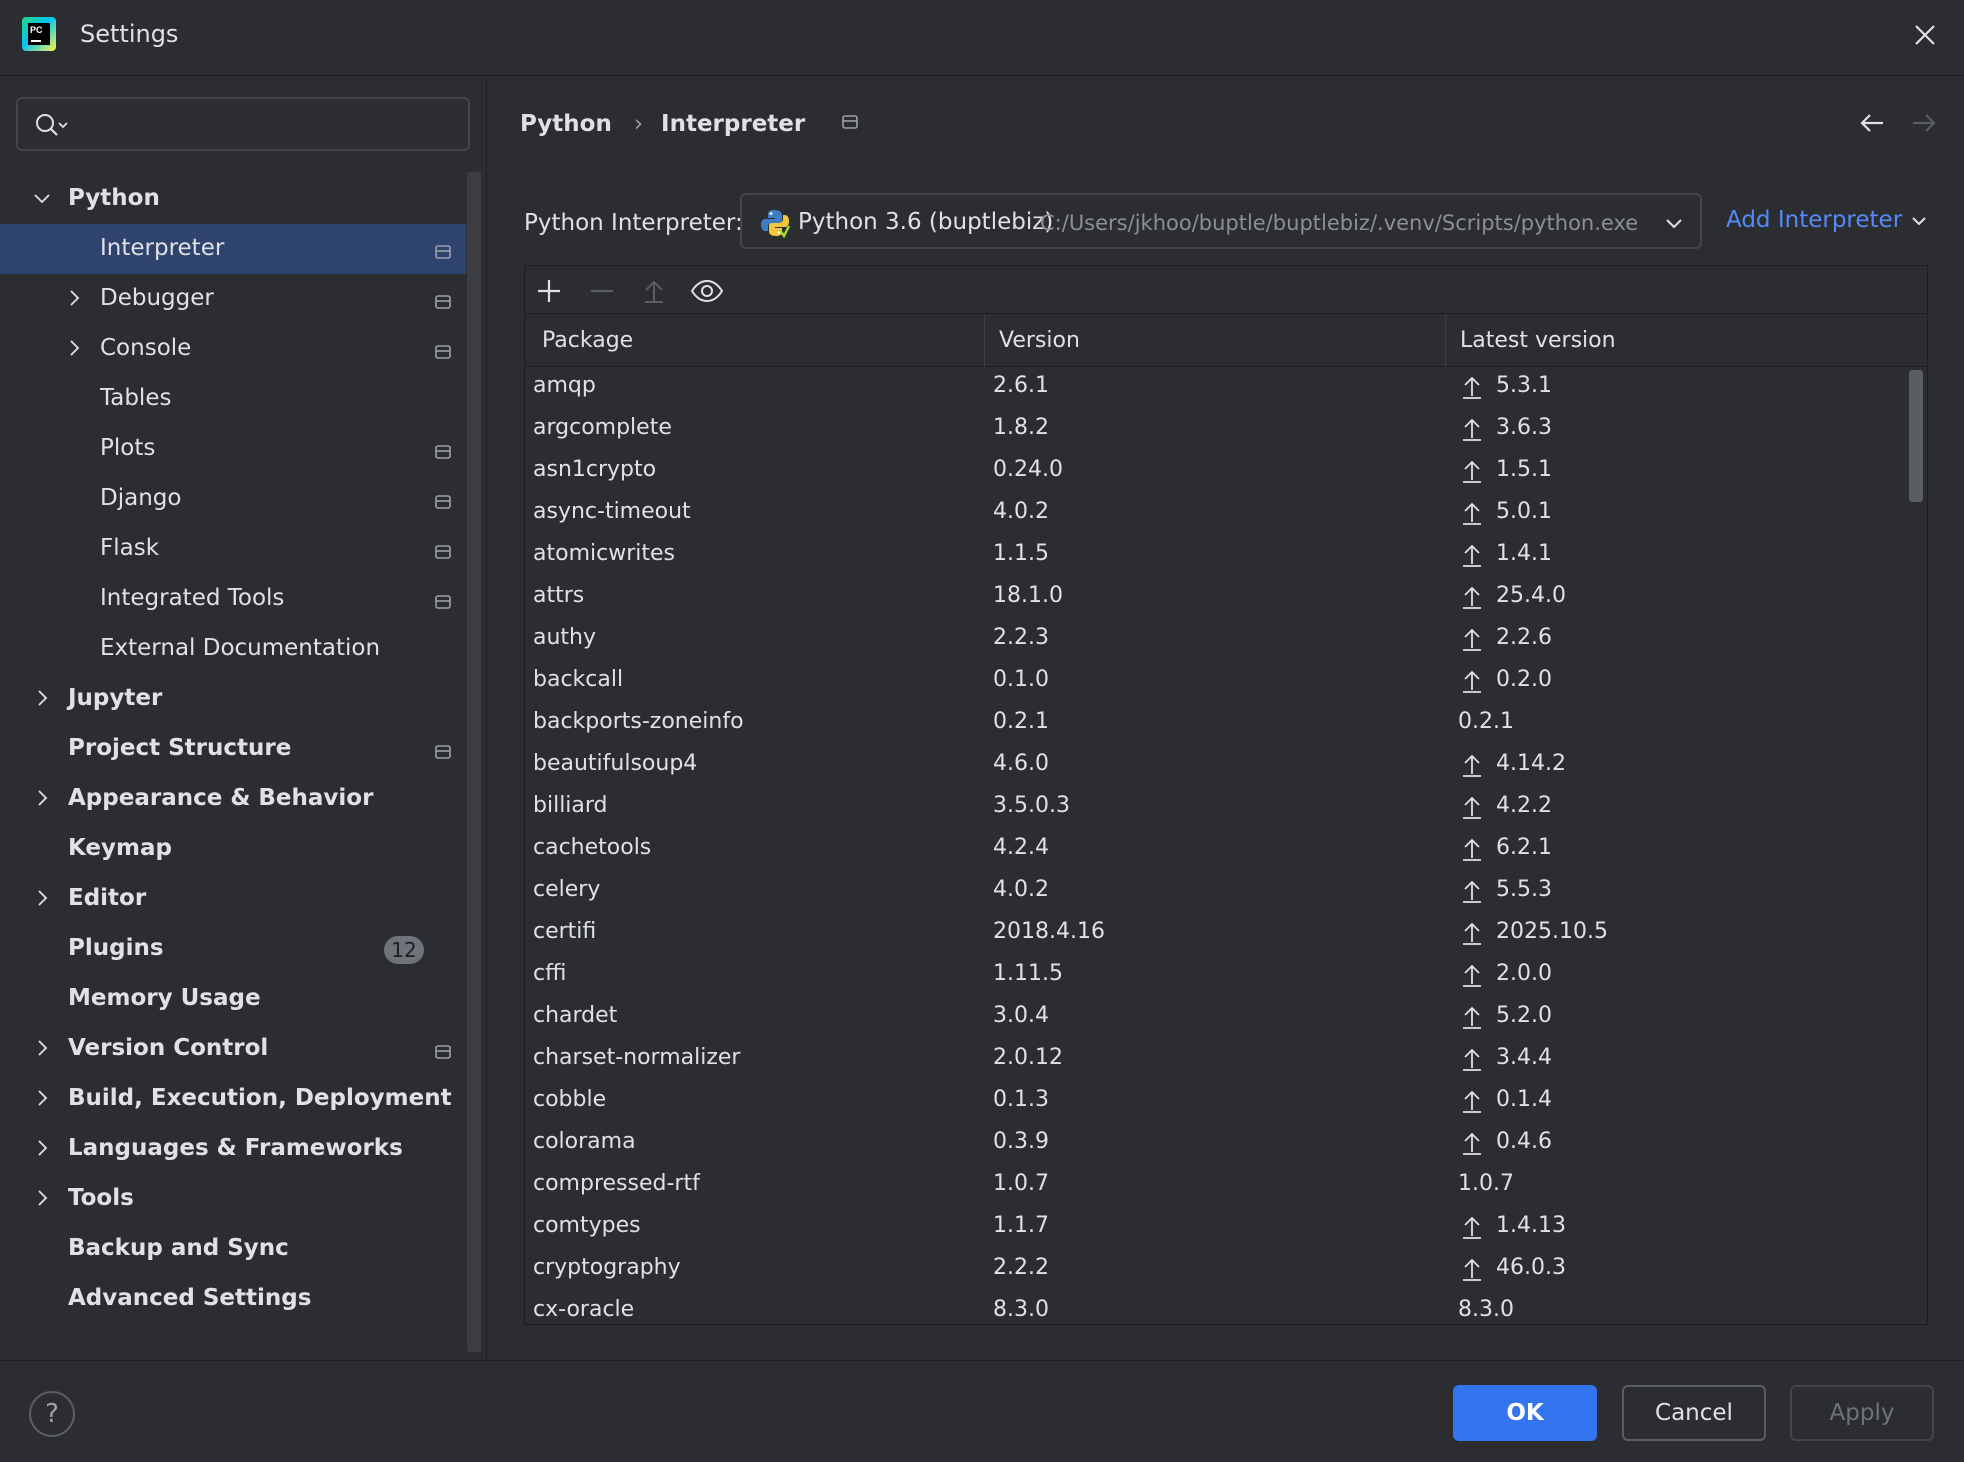  Describe the element at coordinates (1226, 389) in the screenshot. I see `package-row: amqp 2.6.1 5.3.1` at that location.